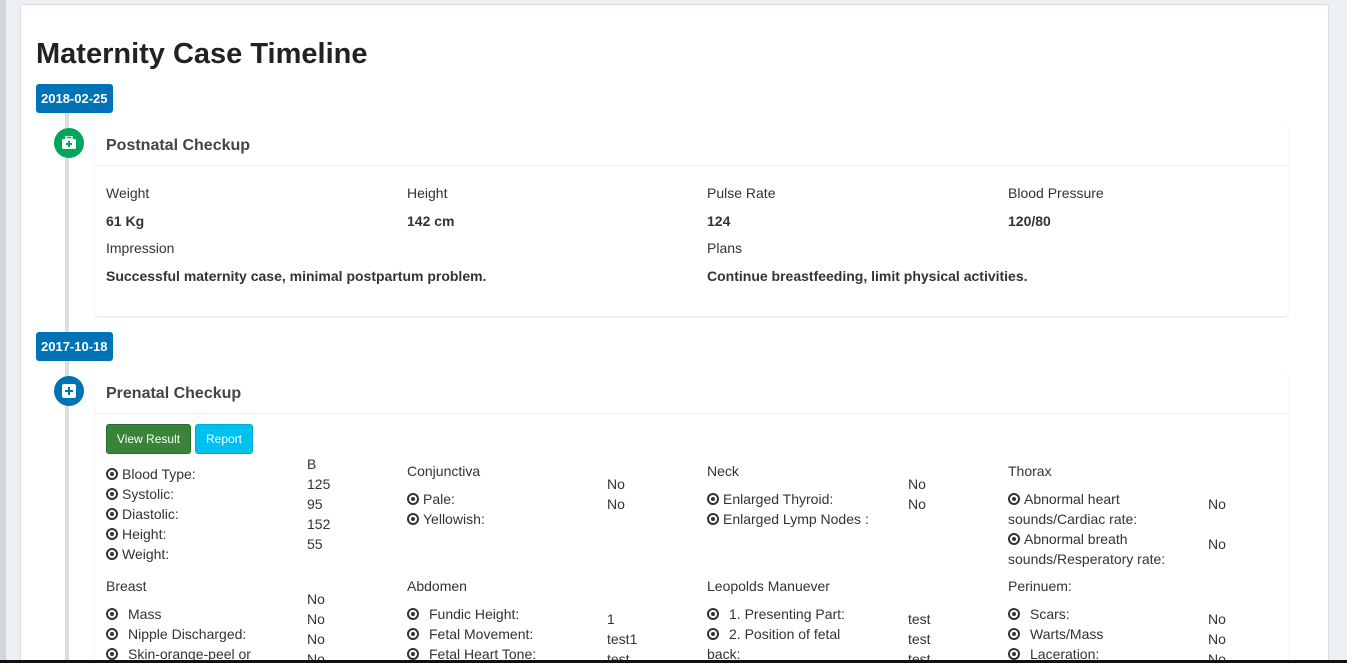 This screenshot has width=1347, height=663. I want to click on page-title: Maternity Case Timeline, so click(202, 54).